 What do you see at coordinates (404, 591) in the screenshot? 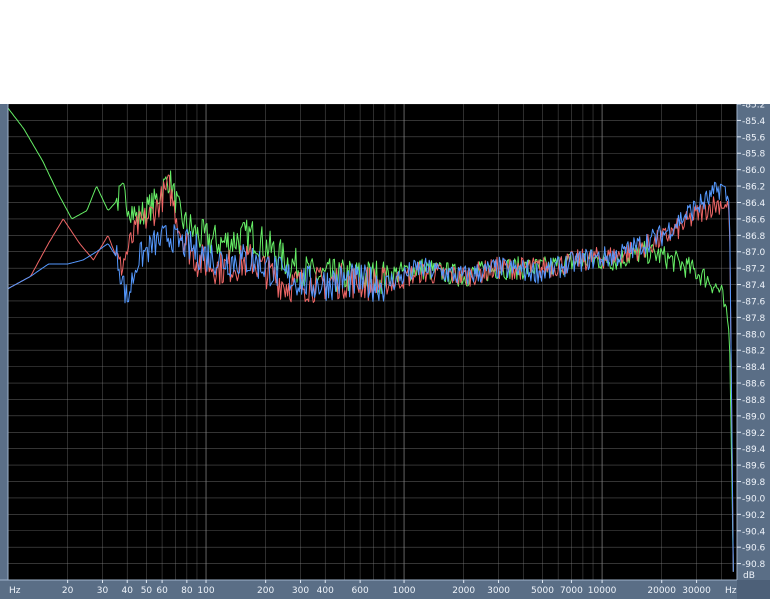
I see `x-tick-label: 1000` at bounding box center [404, 591].